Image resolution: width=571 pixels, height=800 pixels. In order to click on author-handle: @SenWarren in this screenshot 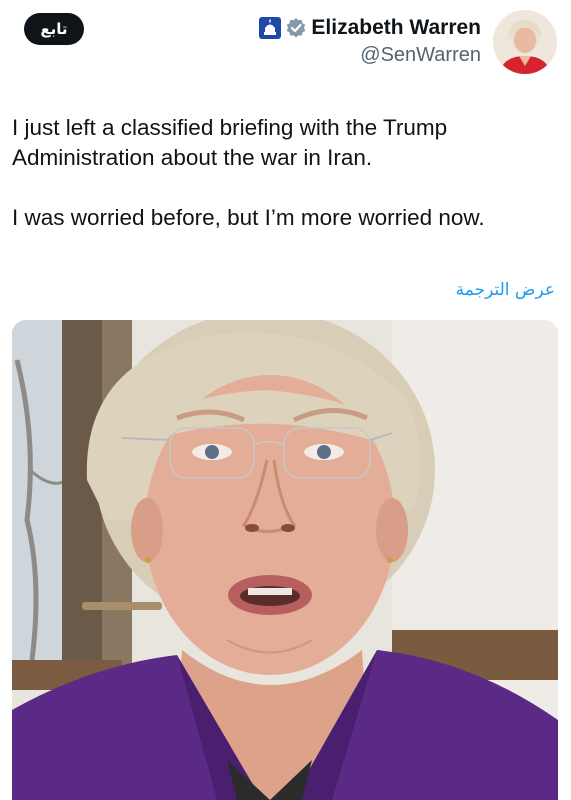, I will do `click(420, 55)`.